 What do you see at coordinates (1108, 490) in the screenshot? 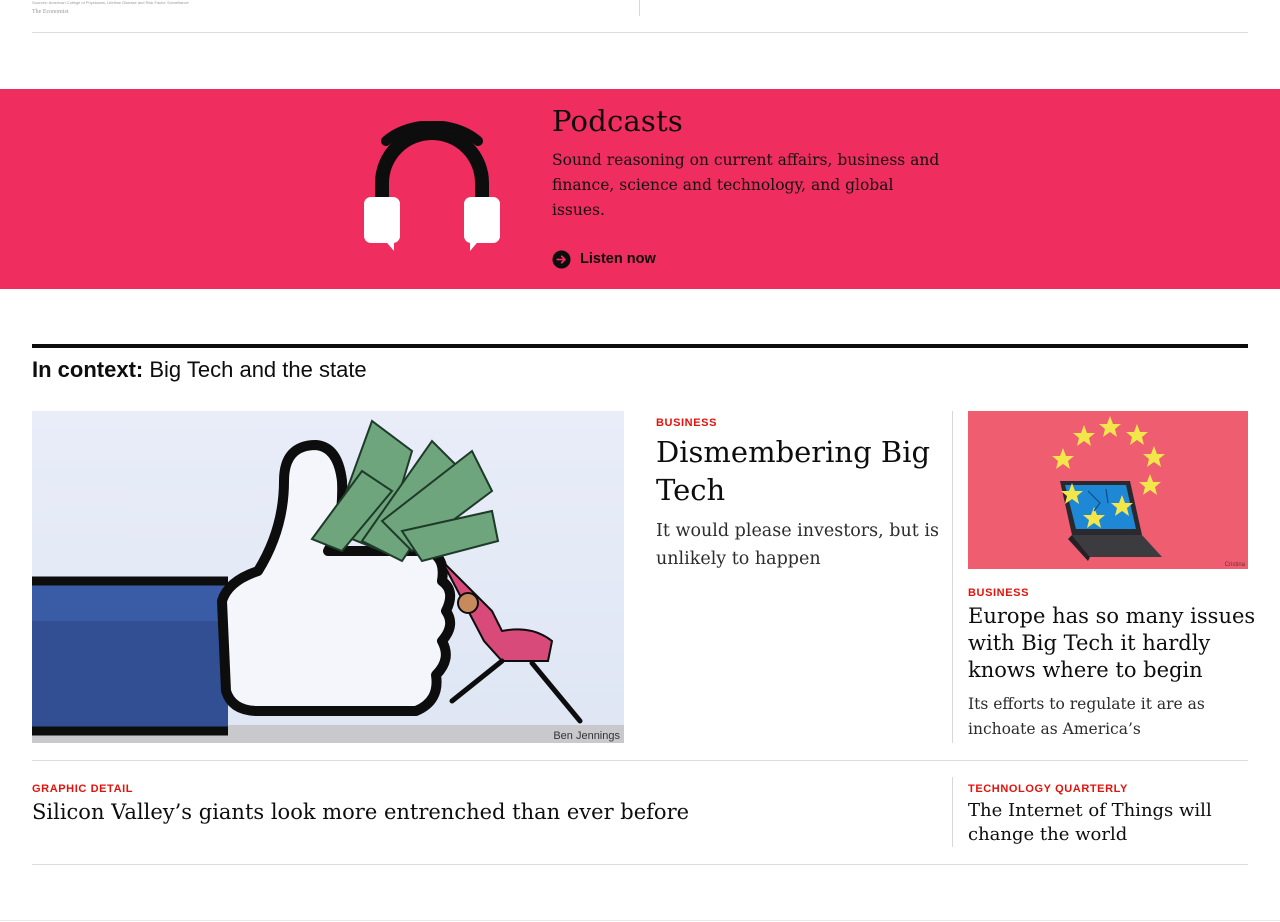
I see `side-article-image: Cristina` at bounding box center [1108, 490].